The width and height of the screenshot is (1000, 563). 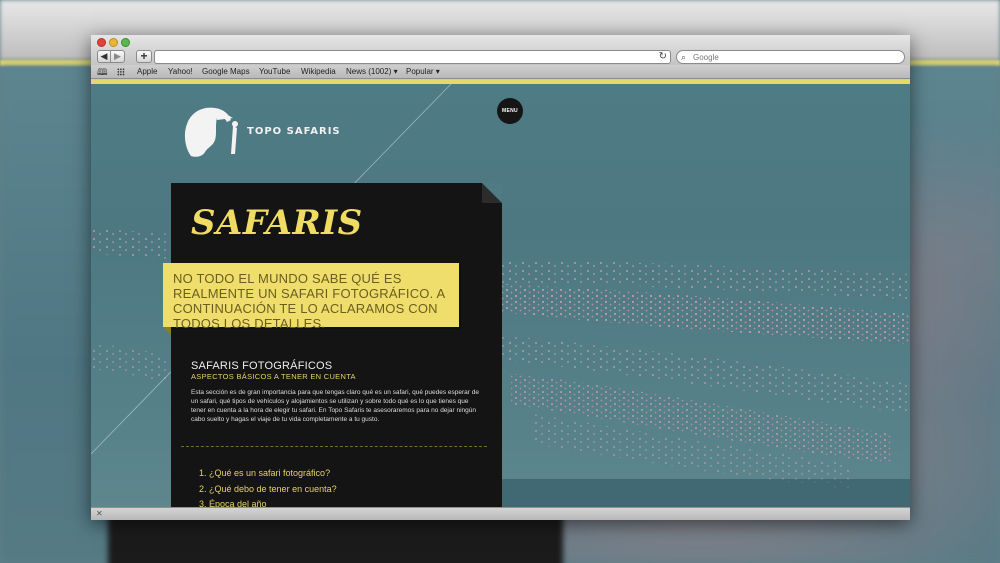 What do you see at coordinates (412, 57) in the screenshot?
I see `address-bar: ↻` at bounding box center [412, 57].